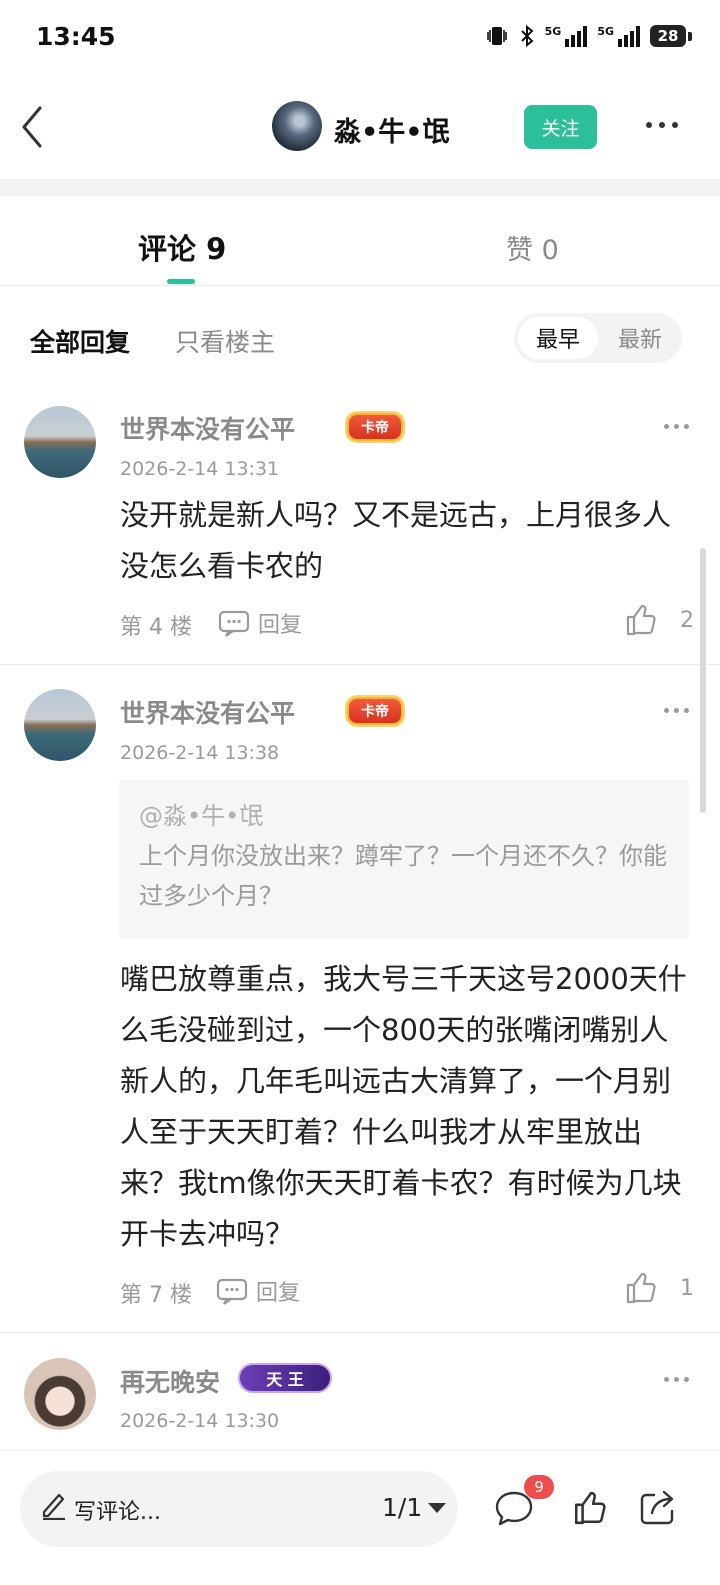  Describe the element at coordinates (402, 1507) in the screenshot. I see `page-indicator: 1/1` at that location.